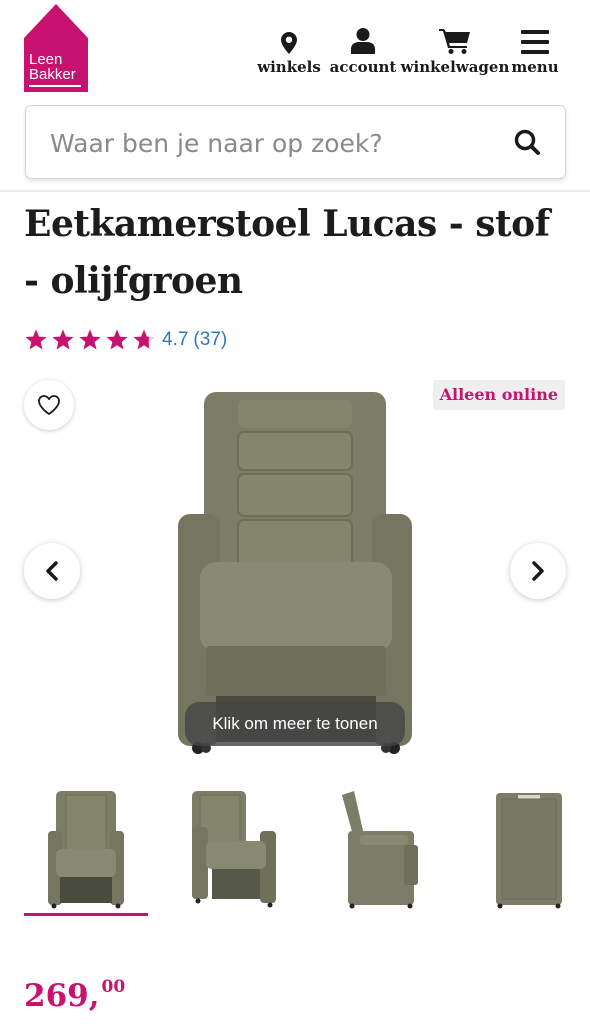  What do you see at coordinates (52, 67) in the screenshot?
I see `logo-text: Leen Bakker` at bounding box center [52, 67].